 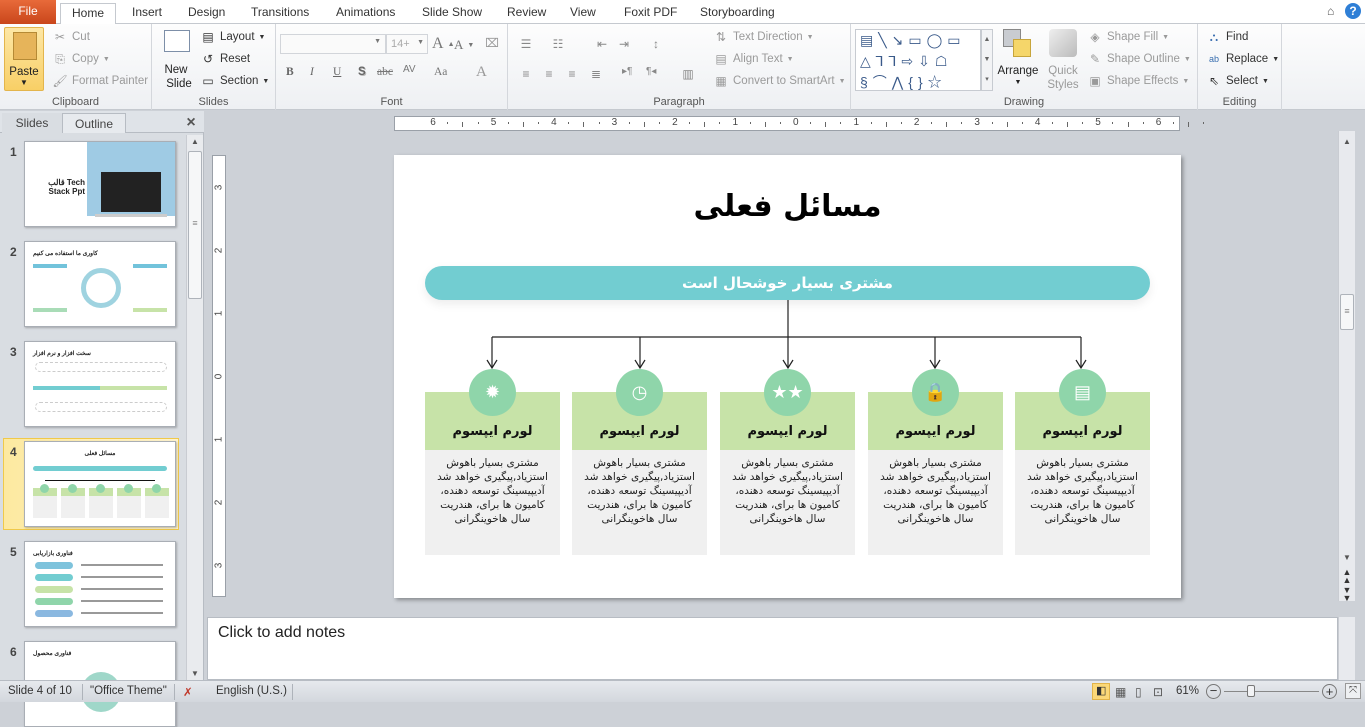 I want to click on tab-home: Home, so click(x=88, y=14).